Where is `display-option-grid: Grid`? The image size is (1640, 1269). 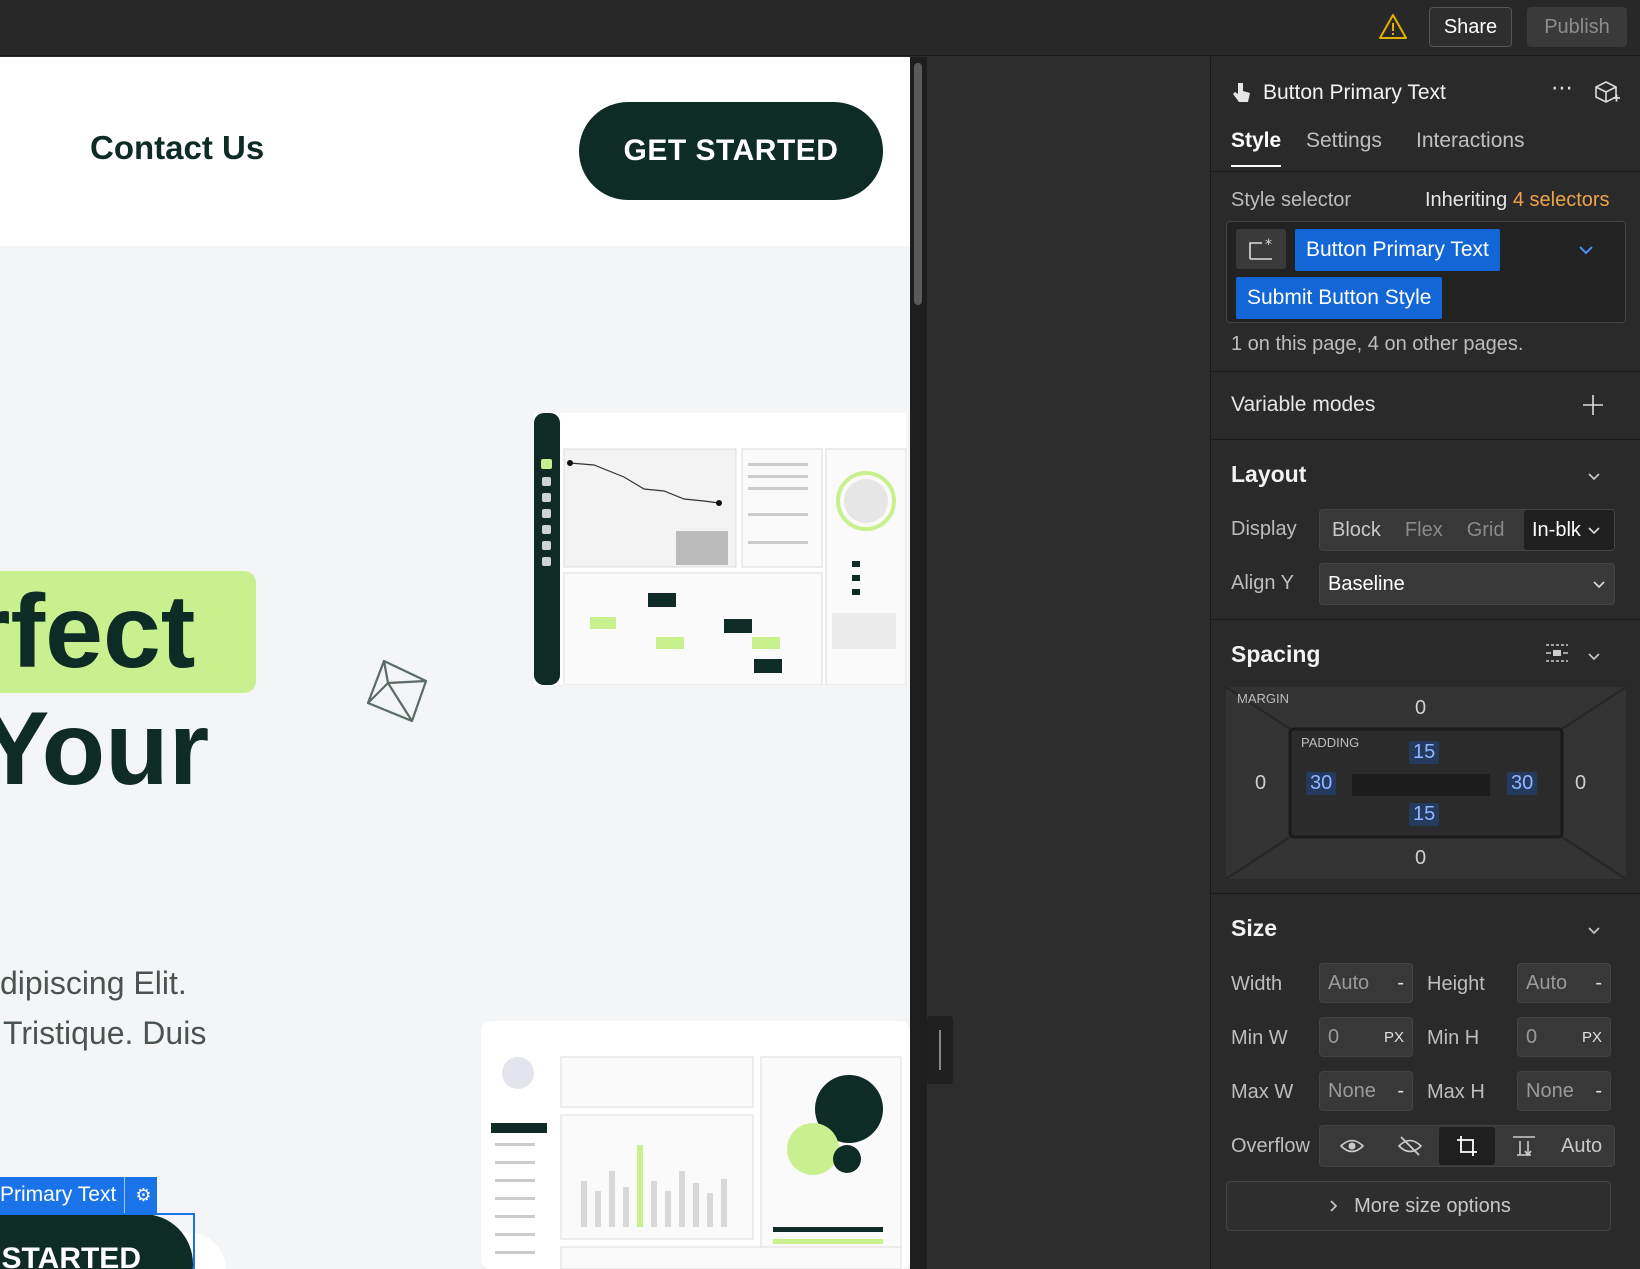
display-option-grid: Grid is located at coordinates (1486, 530).